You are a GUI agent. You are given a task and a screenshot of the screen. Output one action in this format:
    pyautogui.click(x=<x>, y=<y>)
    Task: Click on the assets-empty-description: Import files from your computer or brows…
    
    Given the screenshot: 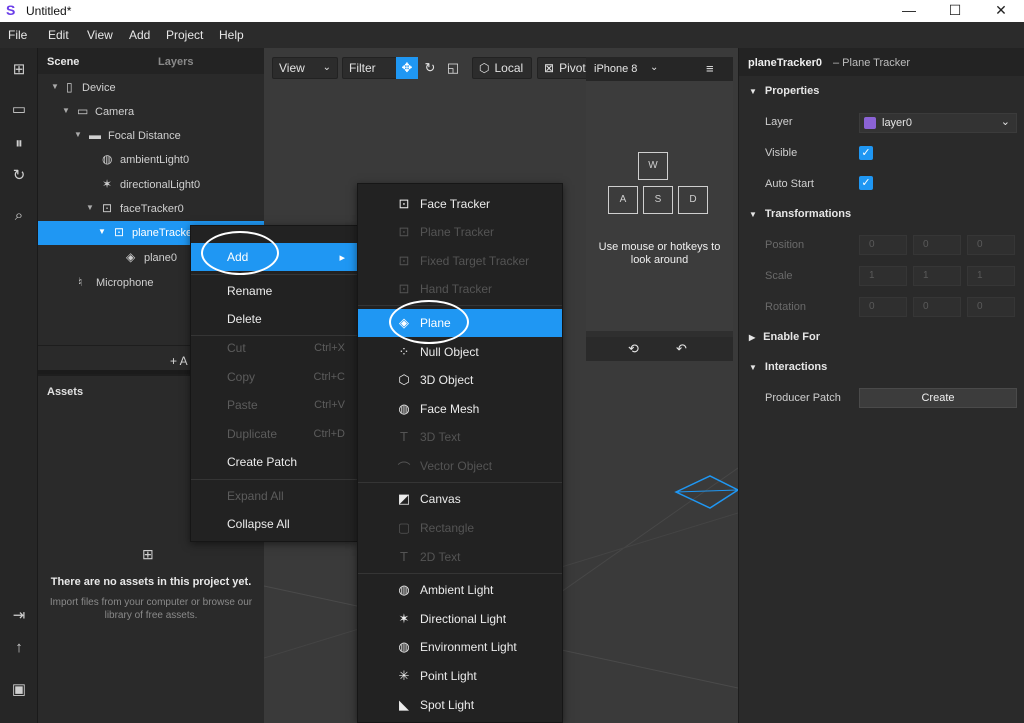 What is the action you would take?
    pyautogui.click(x=151, y=609)
    